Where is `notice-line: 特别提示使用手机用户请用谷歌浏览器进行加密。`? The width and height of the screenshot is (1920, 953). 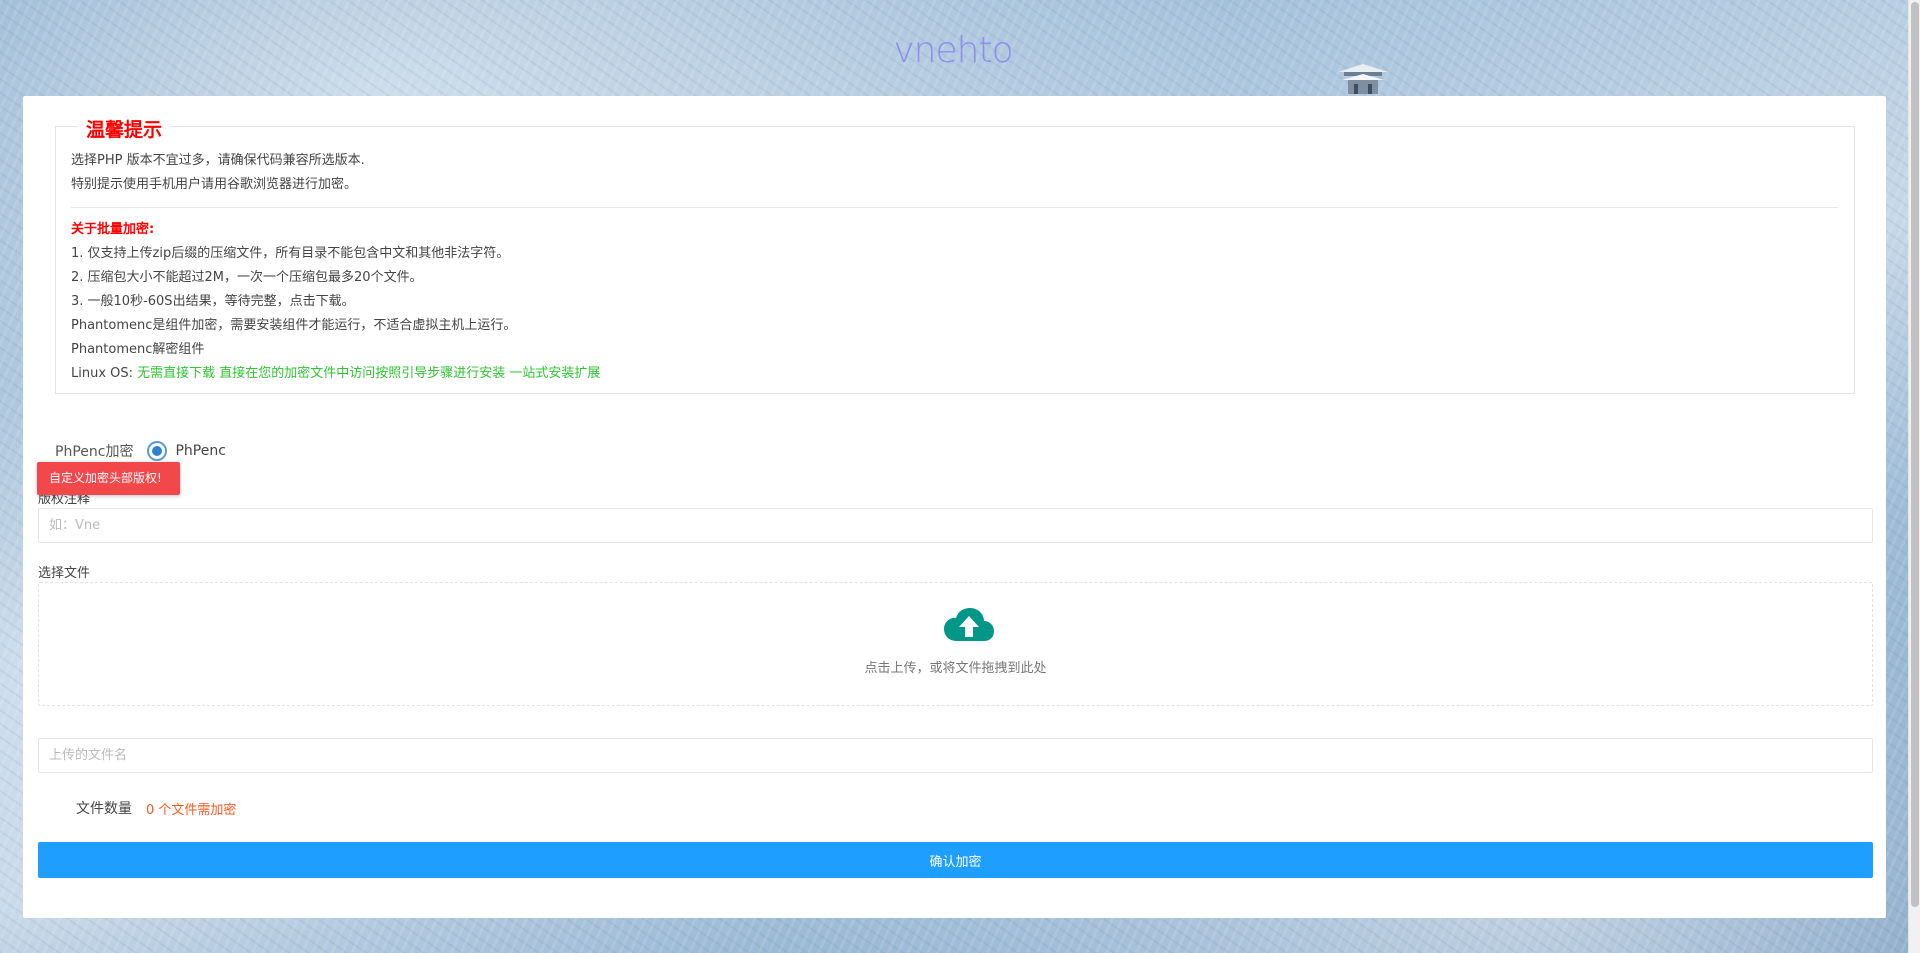
notice-line: 特别提示使用手机用户请用谷歌浏览器进行加密。 is located at coordinates (214, 184).